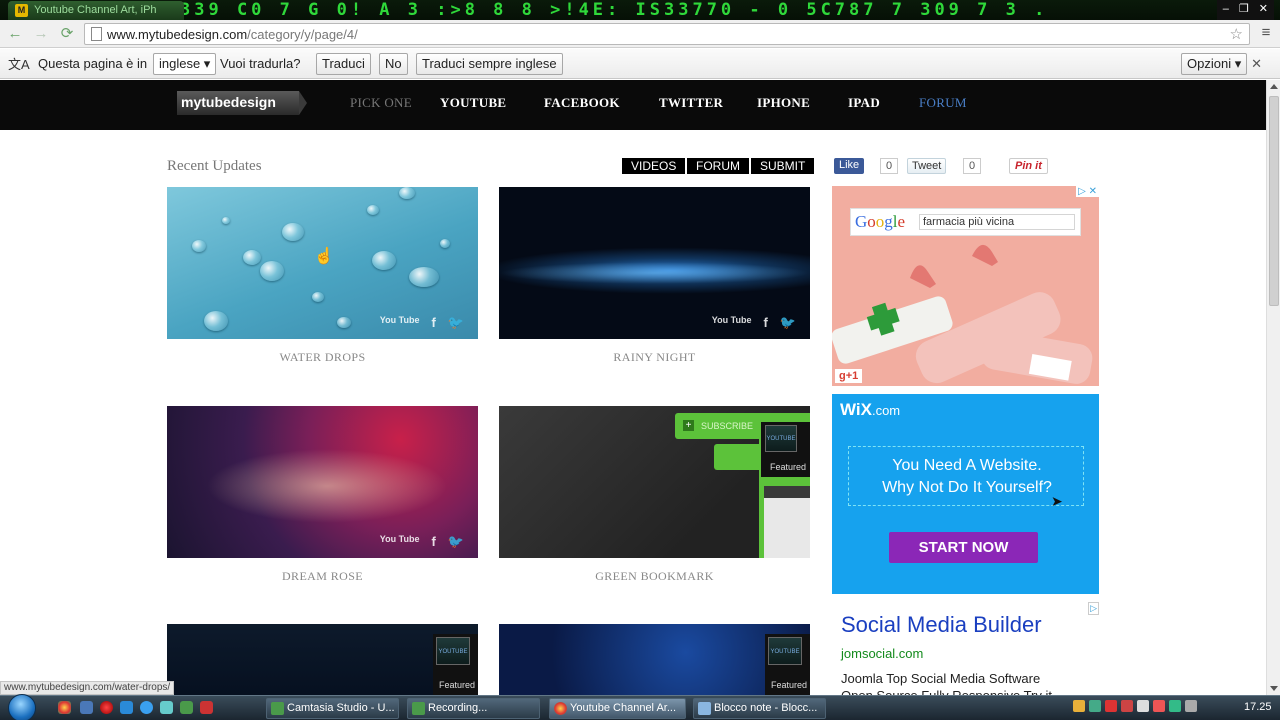  I want to click on ad-title-link: Social Media Builder, so click(941, 625).